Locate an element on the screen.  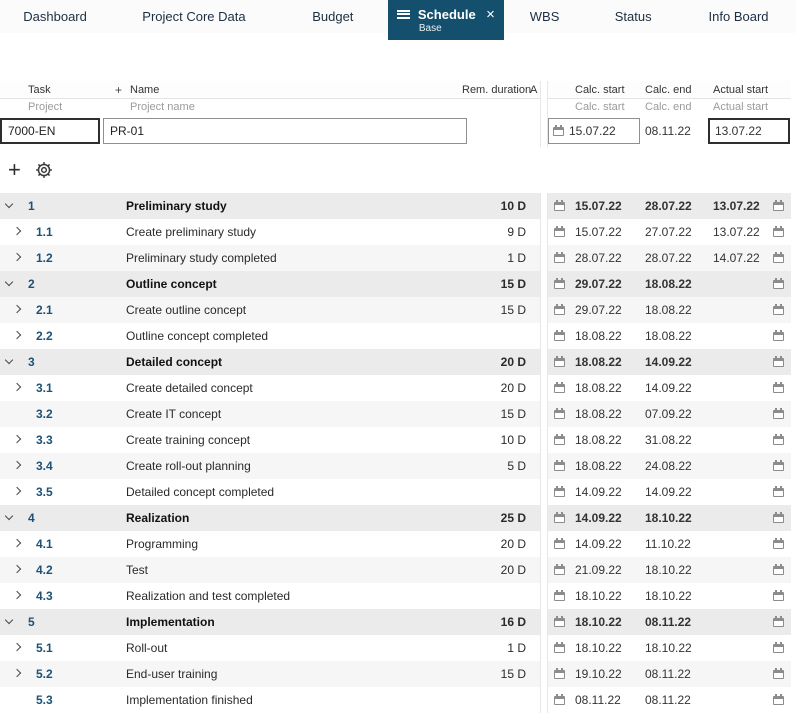
task-name-cell: Outline concept is located at coordinates (294, 284).